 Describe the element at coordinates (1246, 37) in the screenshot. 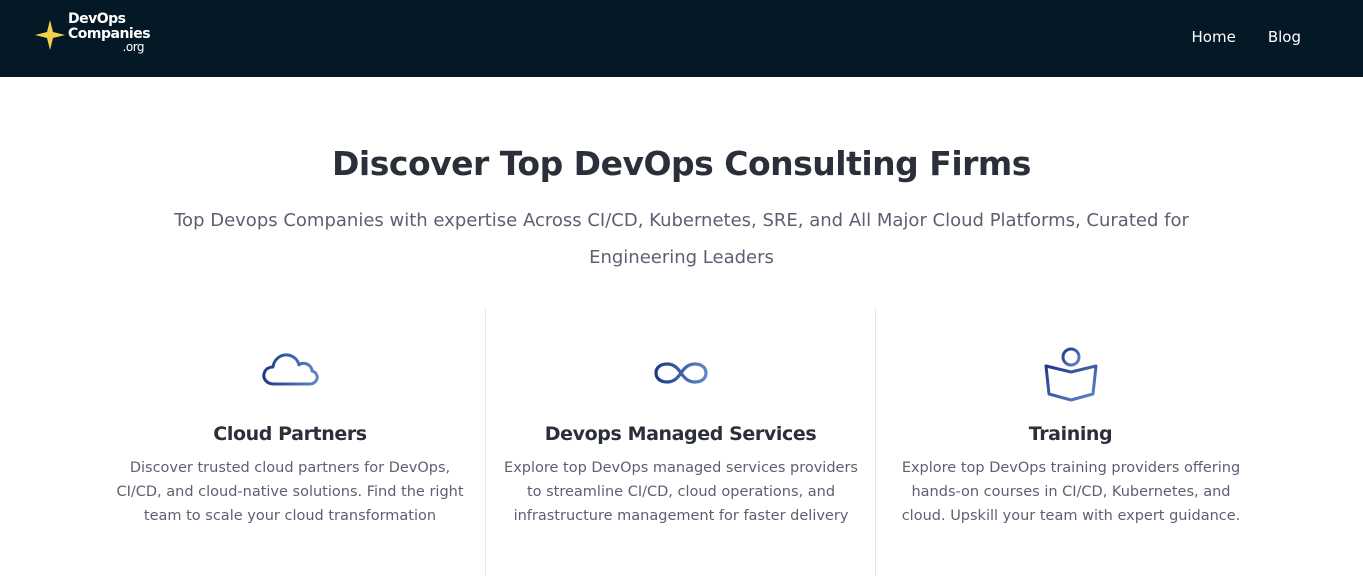

I see `main-nav: Home Blog` at that location.